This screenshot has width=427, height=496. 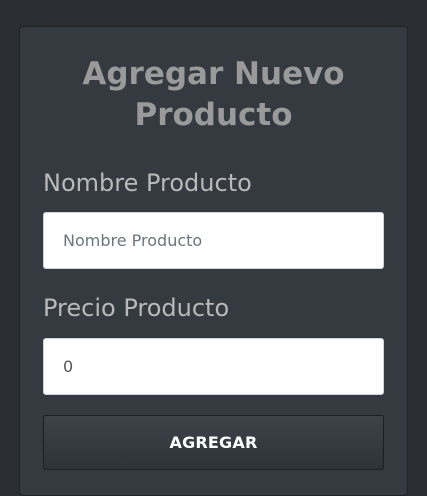 What do you see at coordinates (213, 240) in the screenshot?
I see `product-name-input` at bounding box center [213, 240].